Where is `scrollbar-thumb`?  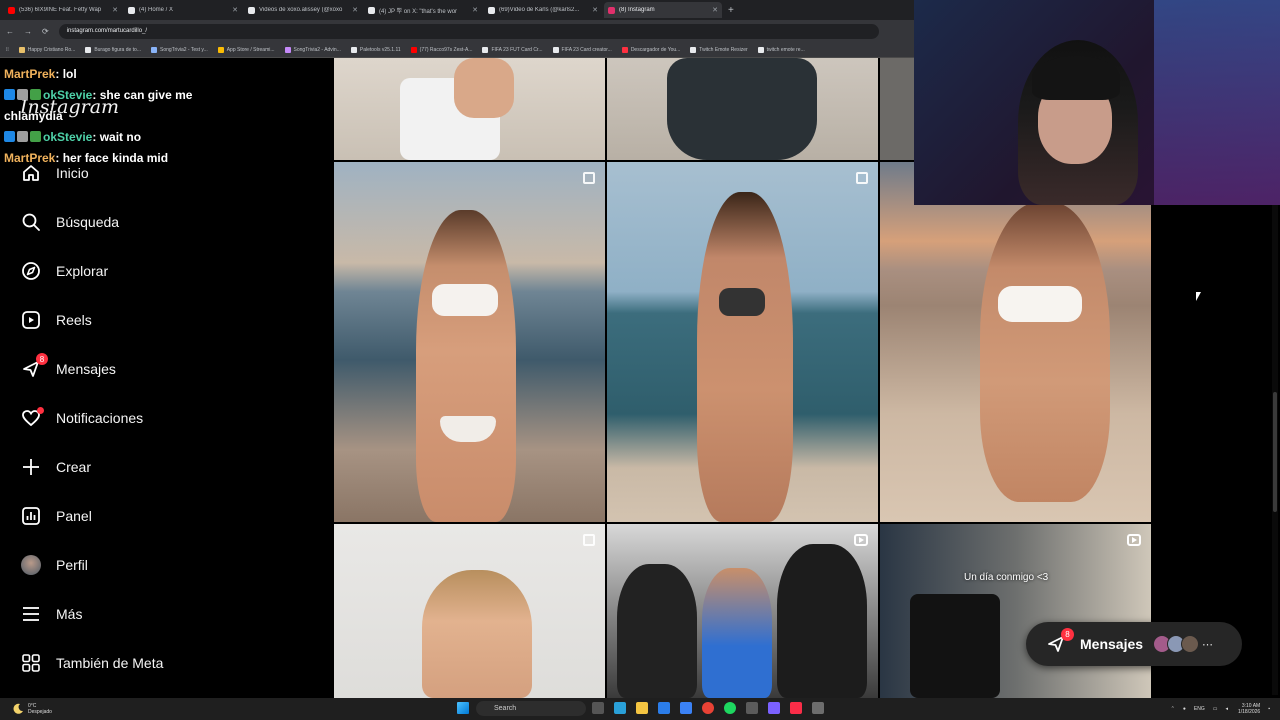 scrollbar-thumb is located at coordinates (1275, 452).